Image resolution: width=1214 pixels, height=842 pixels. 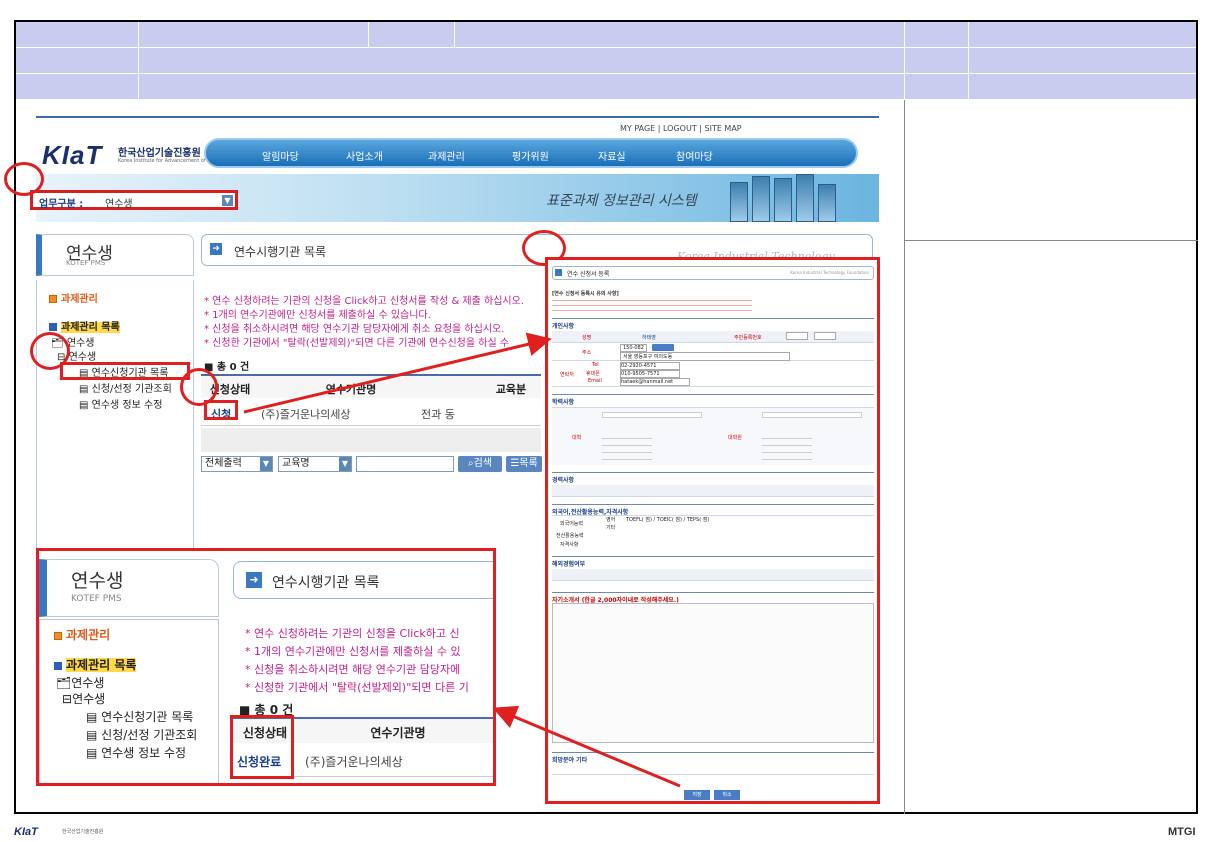 I want to click on footer-mtgi-logo: MTGI, so click(x=1182, y=832).